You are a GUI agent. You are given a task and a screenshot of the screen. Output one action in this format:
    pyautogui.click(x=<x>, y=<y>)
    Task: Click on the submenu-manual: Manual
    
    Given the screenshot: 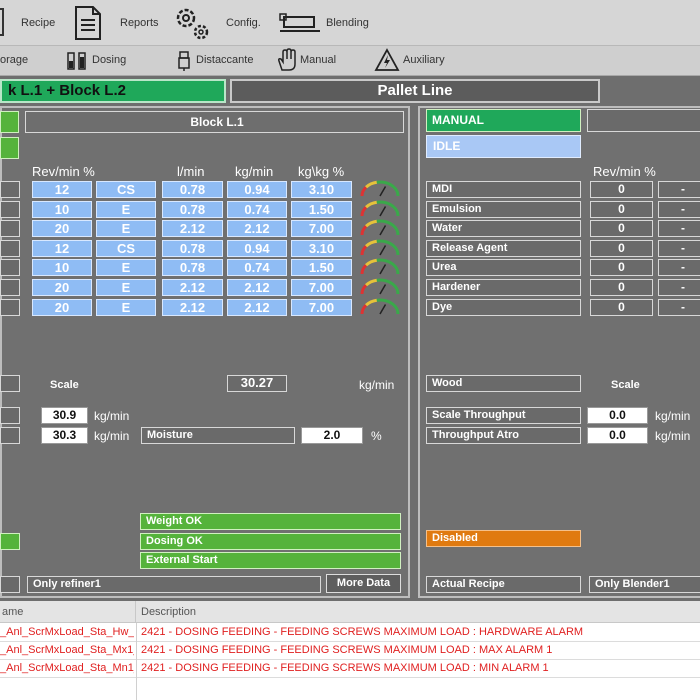 What is the action you would take?
    pyautogui.click(x=318, y=60)
    